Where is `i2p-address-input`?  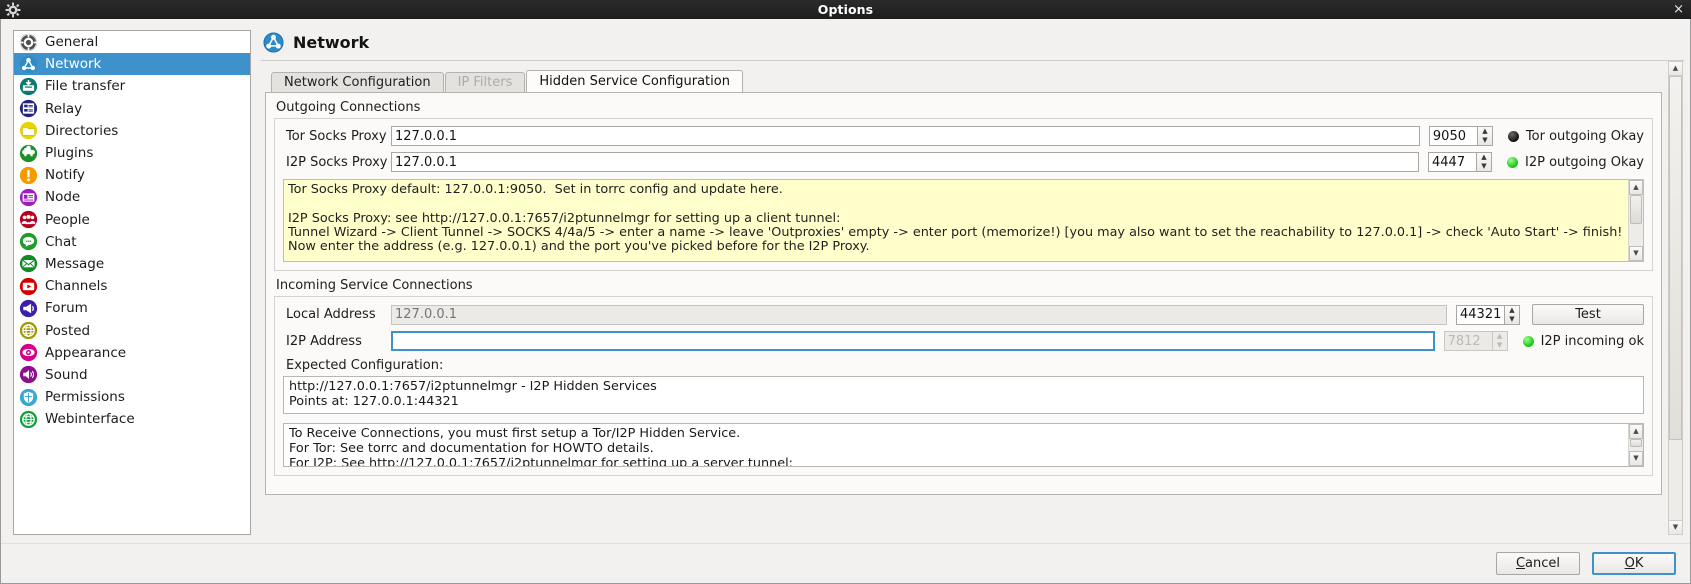 i2p-address-input is located at coordinates (913, 341).